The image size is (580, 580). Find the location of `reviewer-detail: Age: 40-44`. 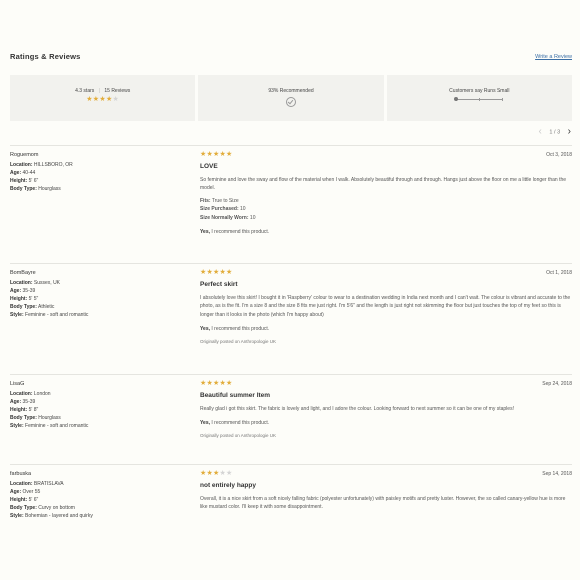

reviewer-detail: Age: 40-44 is located at coordinates (23, 173).